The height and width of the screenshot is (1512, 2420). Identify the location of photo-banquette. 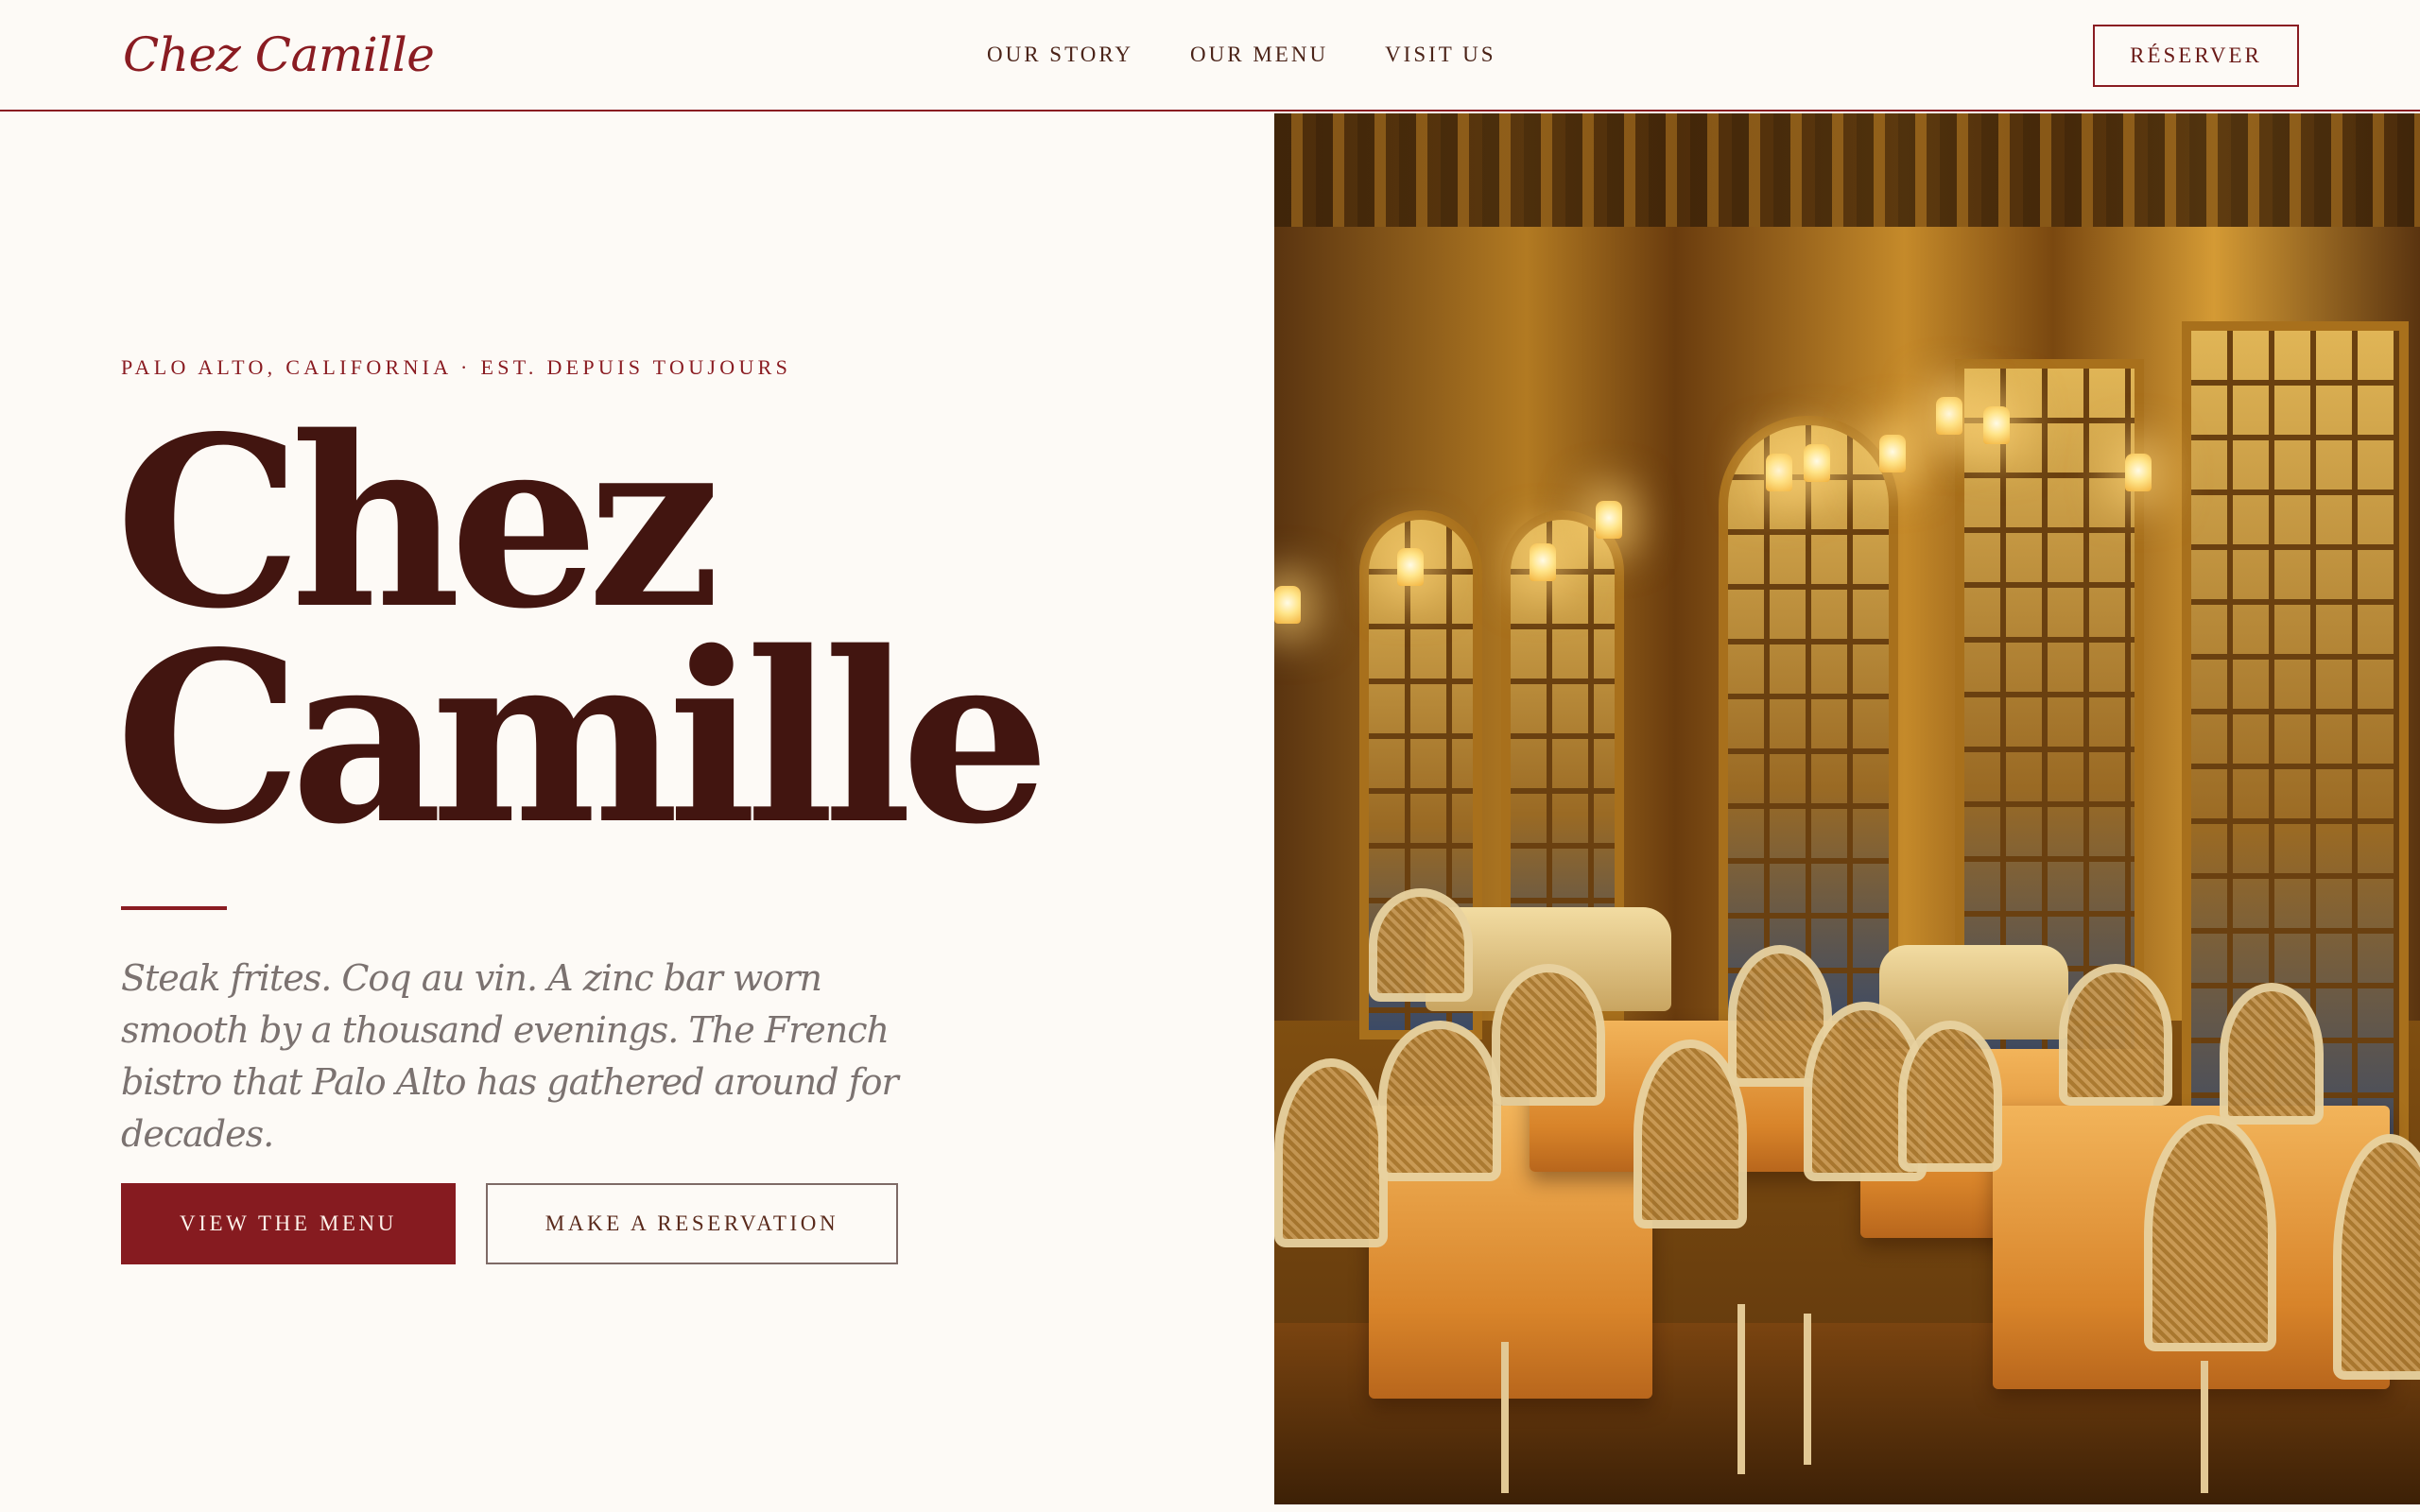
(1973, 992).